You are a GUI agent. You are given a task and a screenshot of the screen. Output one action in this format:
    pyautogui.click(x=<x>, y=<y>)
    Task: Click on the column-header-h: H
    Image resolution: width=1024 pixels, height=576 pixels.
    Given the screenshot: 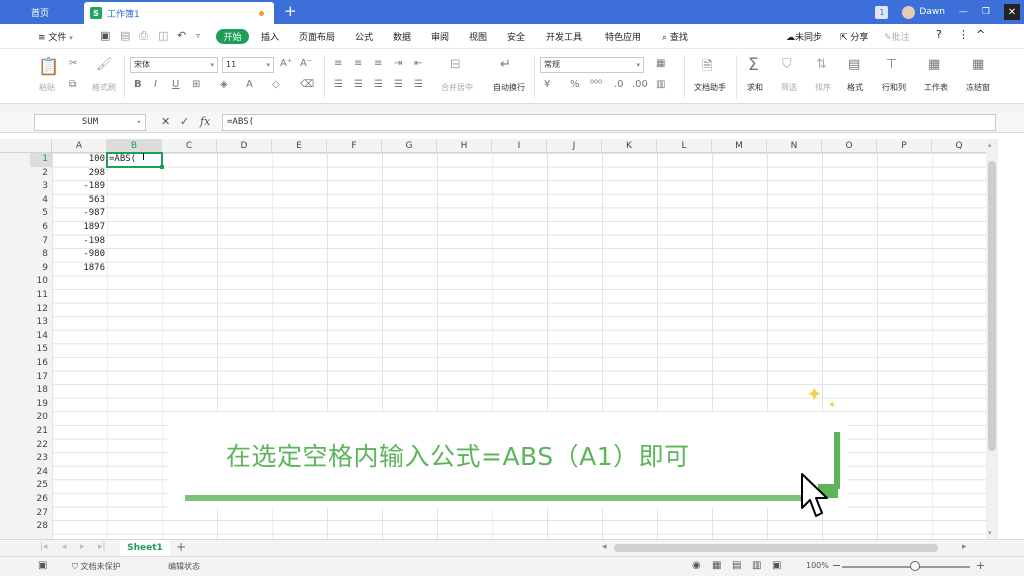 What is the action you would take?
    pyautogui.click(x=464, y=146)
    